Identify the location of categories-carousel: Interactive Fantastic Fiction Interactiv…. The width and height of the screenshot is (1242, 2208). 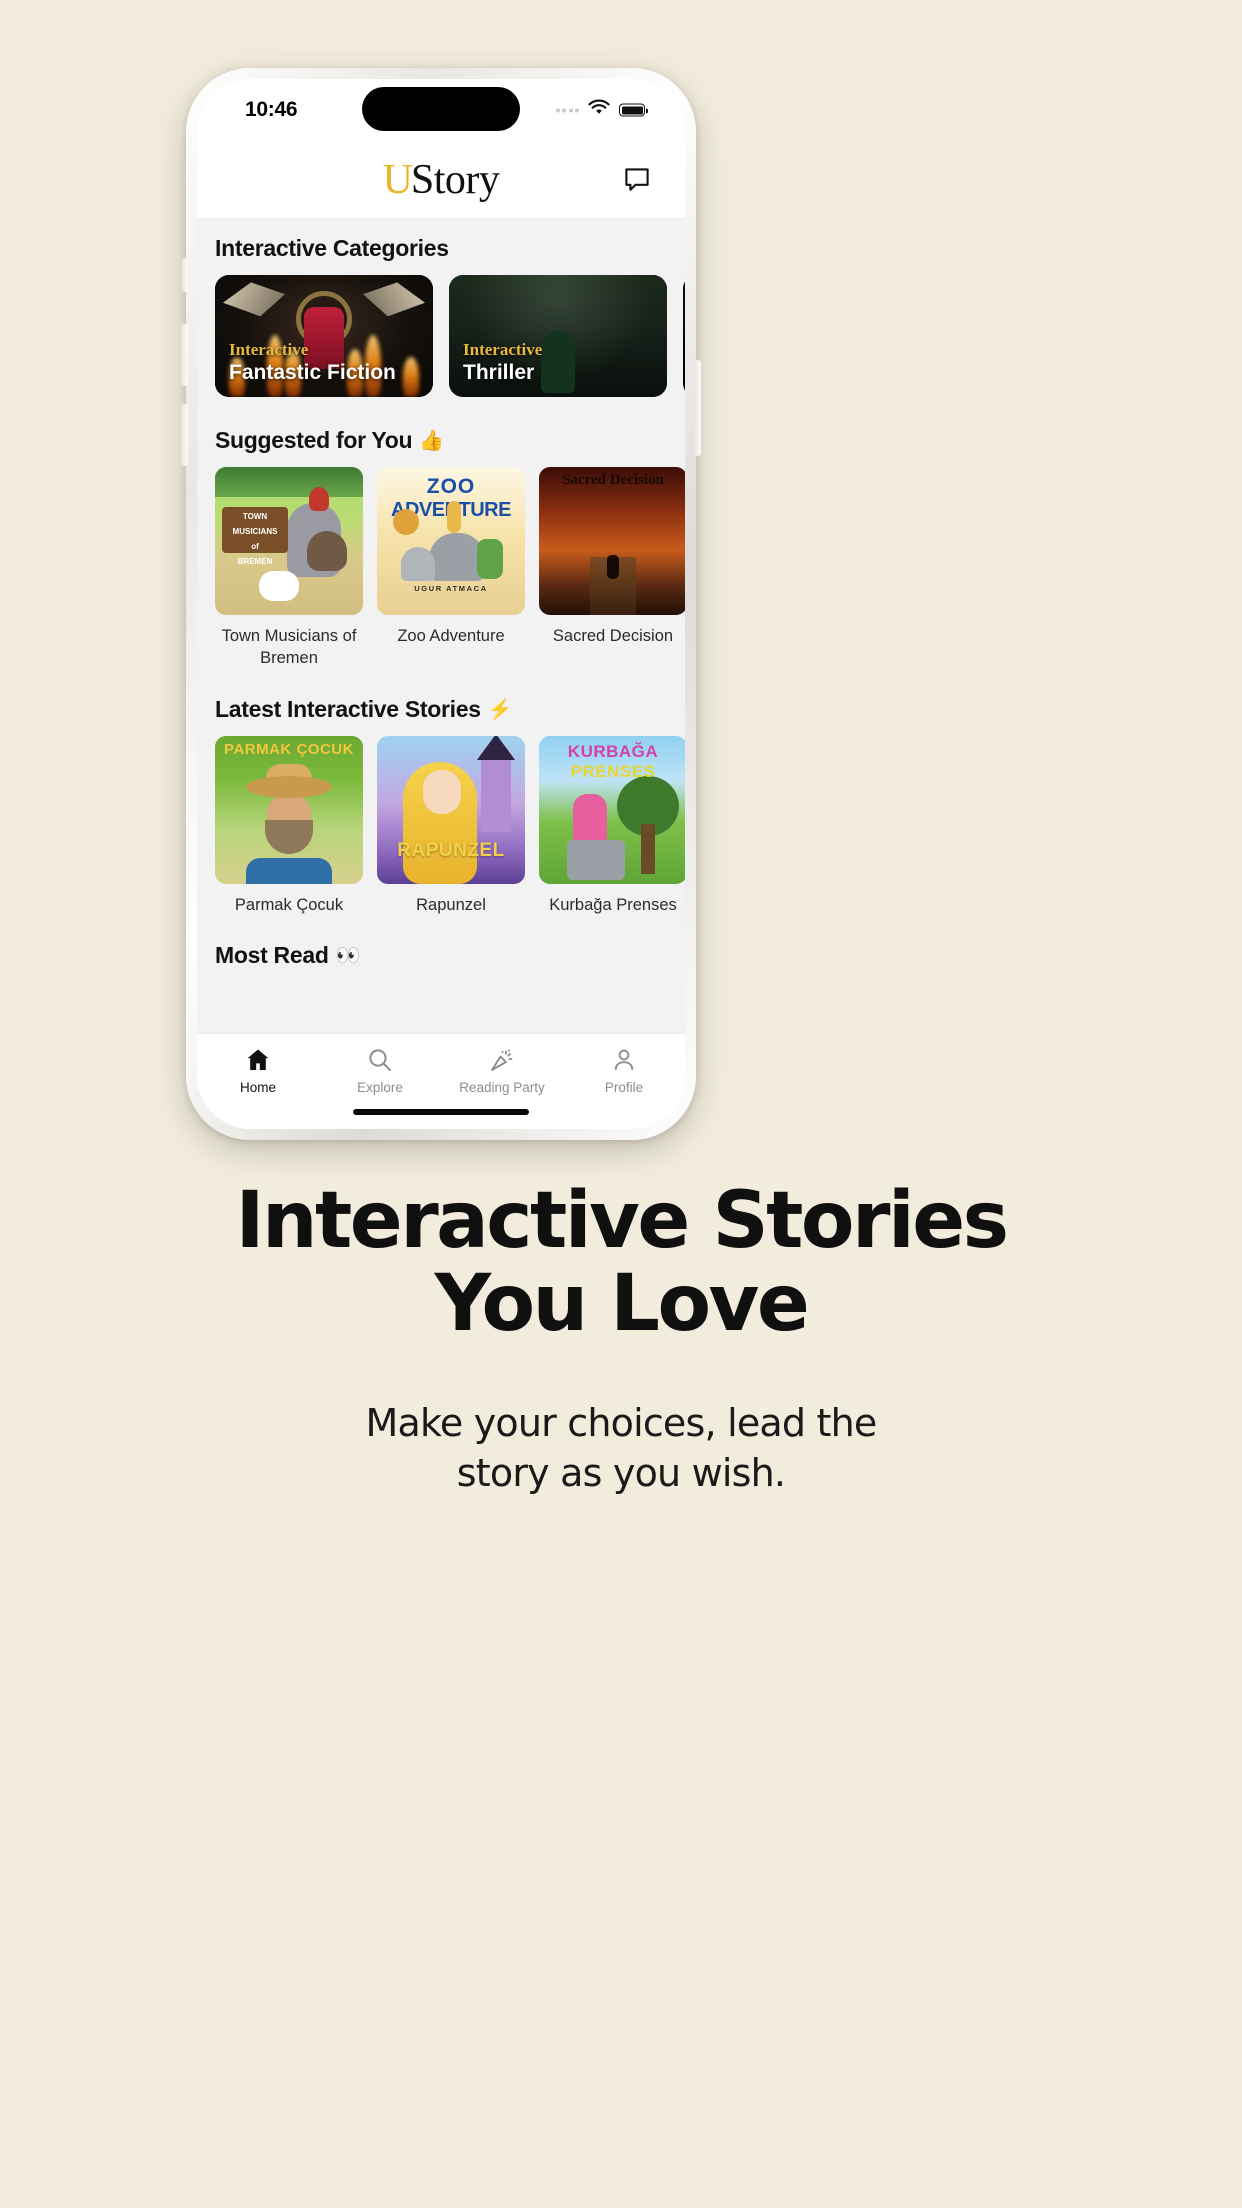
(441, 336).